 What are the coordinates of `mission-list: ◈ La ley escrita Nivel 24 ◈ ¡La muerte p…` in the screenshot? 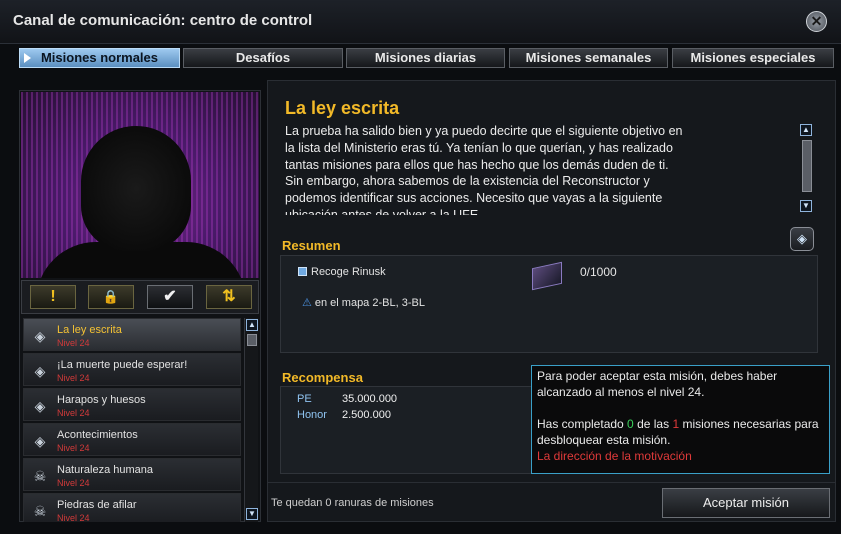 It's located at (132, 419).